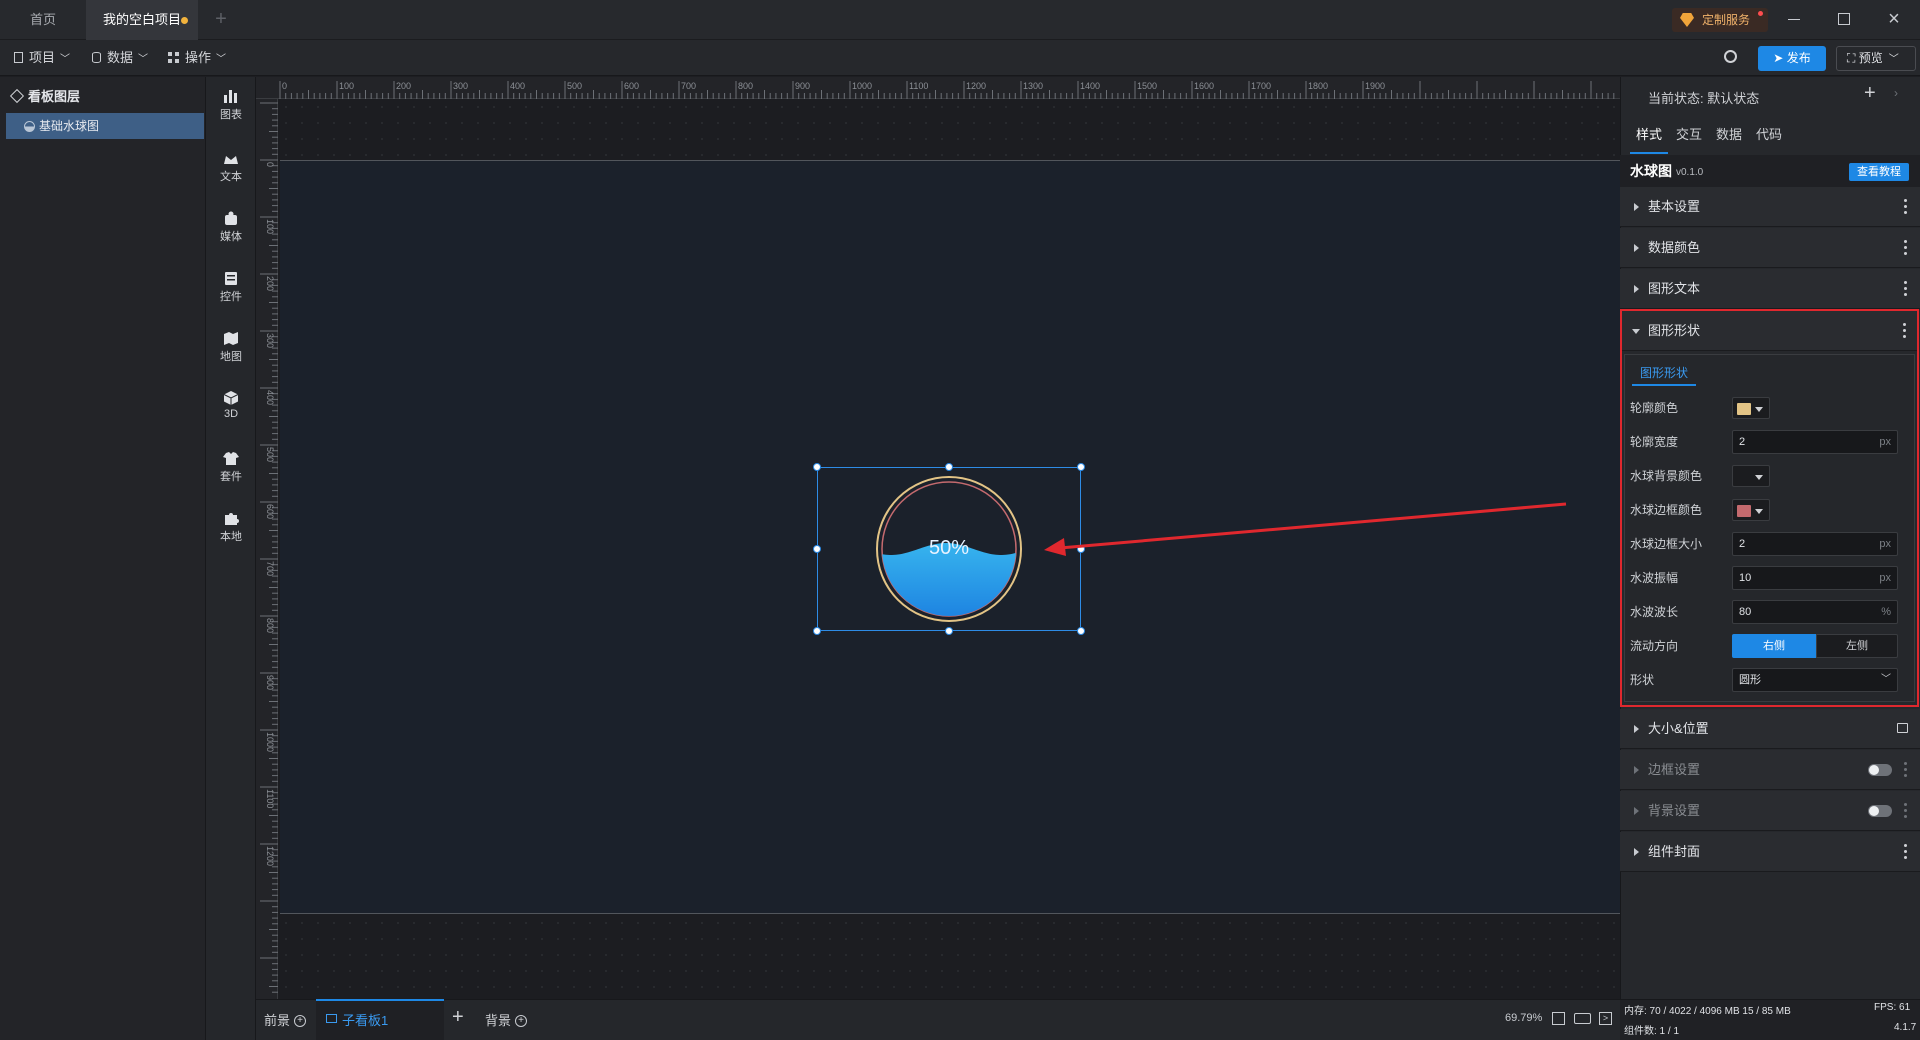 Image resolution: width=1920 pixels, height=1040 pixels. What do you see at coordinates (498, 1020) in the screenshot?
I see `background-label: 背景` at bounding box center [498, 1020].